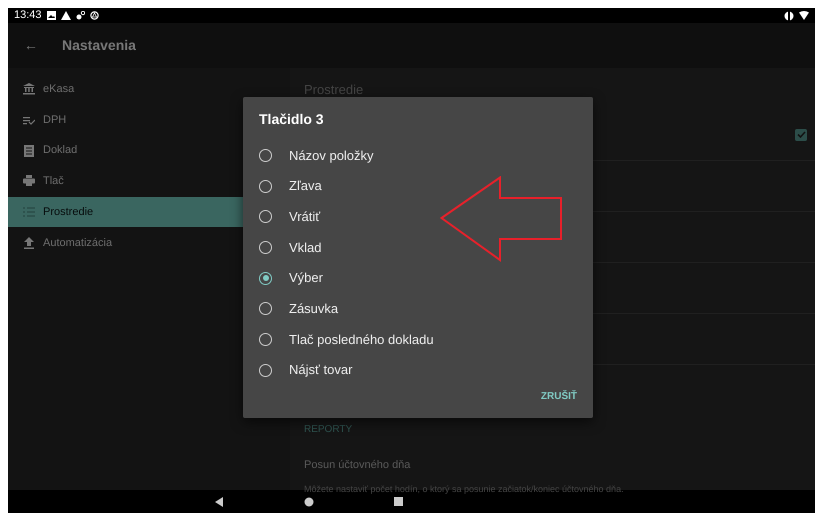  I want to click on dialog-title: Tlačidlo 3, so click(291, 119).